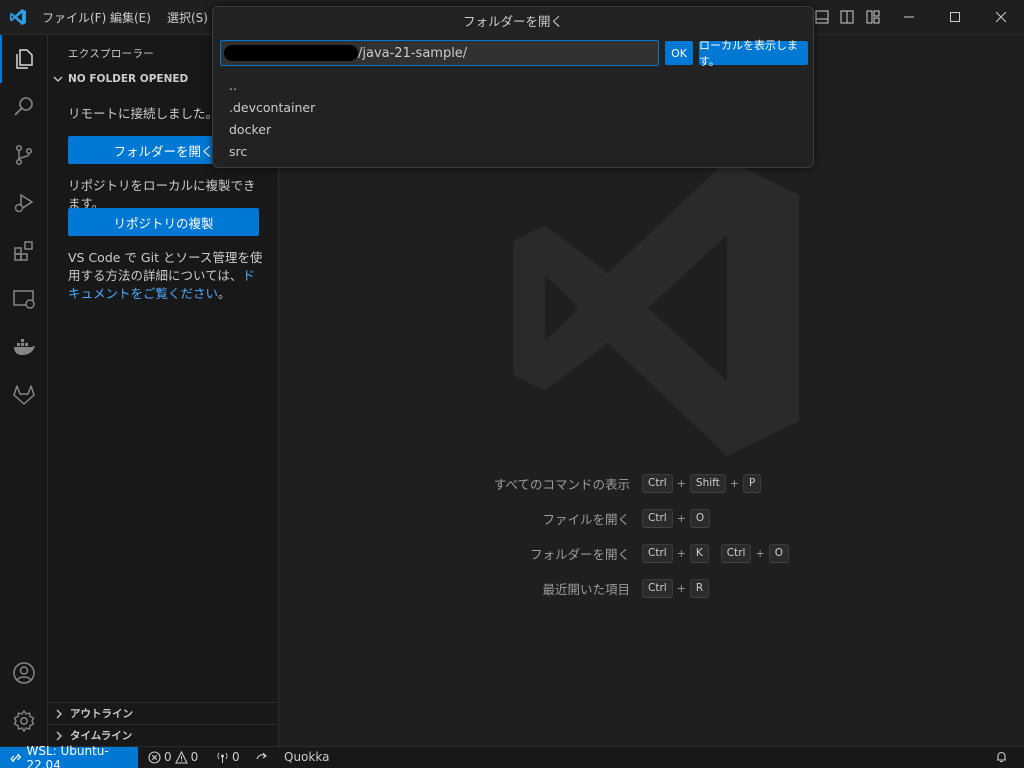 Image resolution: width=1024 pixels, height=768 pixels. I want to click on sidebar-title: エクスプローラー, so click(111, 54).